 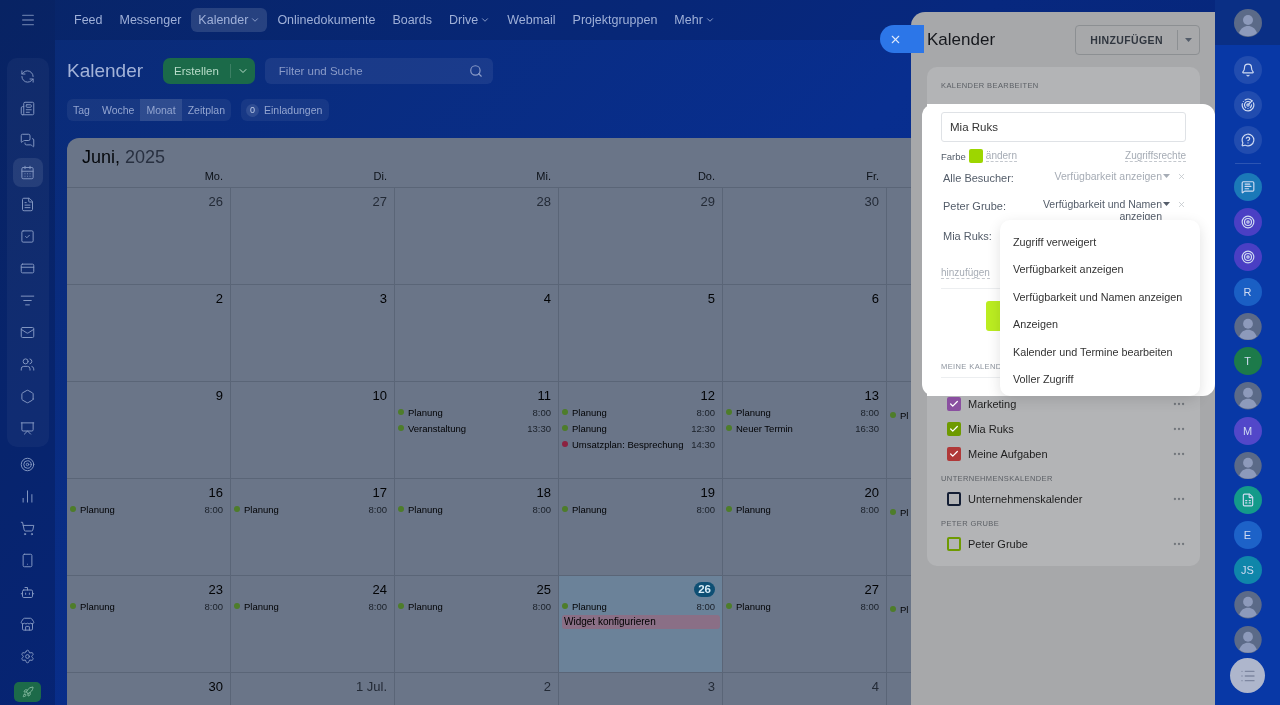 I want to click on nav-tab: Onlinedokumente, so click(x=326, y=20).